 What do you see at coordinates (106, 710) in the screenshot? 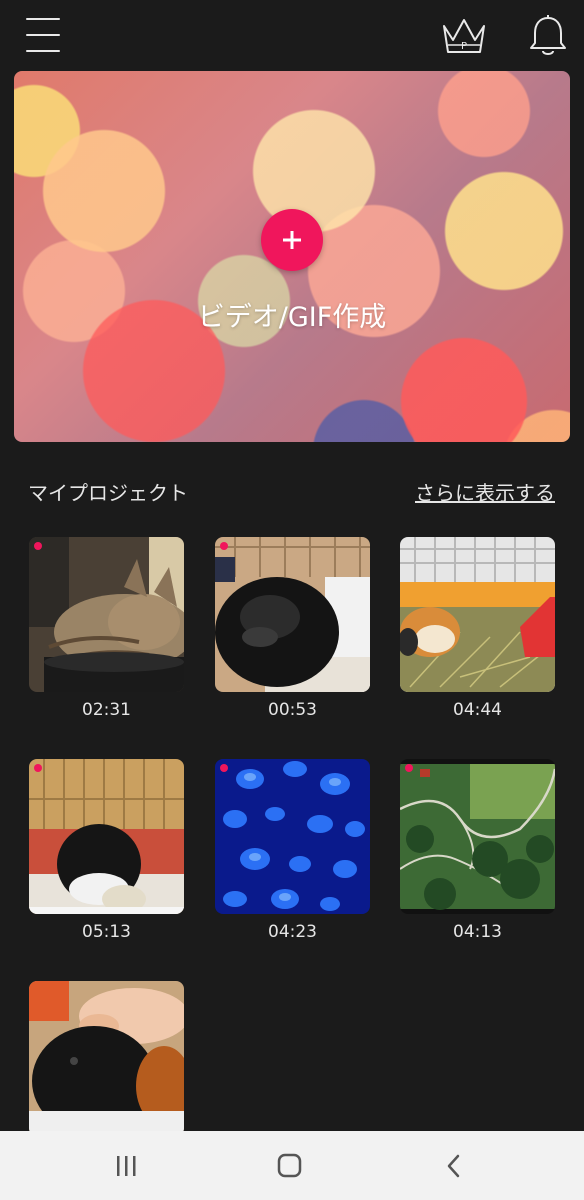
I see `project-duration: 02:31` at bounding box center [106, 710].